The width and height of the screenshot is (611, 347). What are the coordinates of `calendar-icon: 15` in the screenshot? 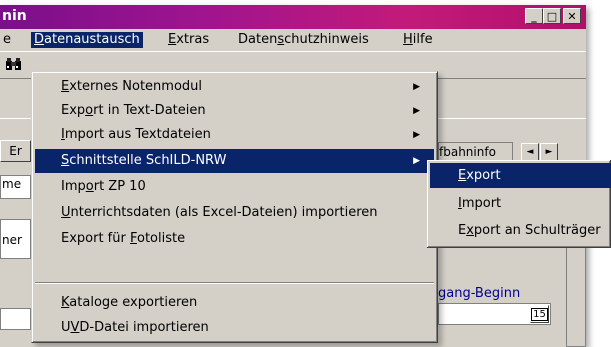 It's located at (539, 314).